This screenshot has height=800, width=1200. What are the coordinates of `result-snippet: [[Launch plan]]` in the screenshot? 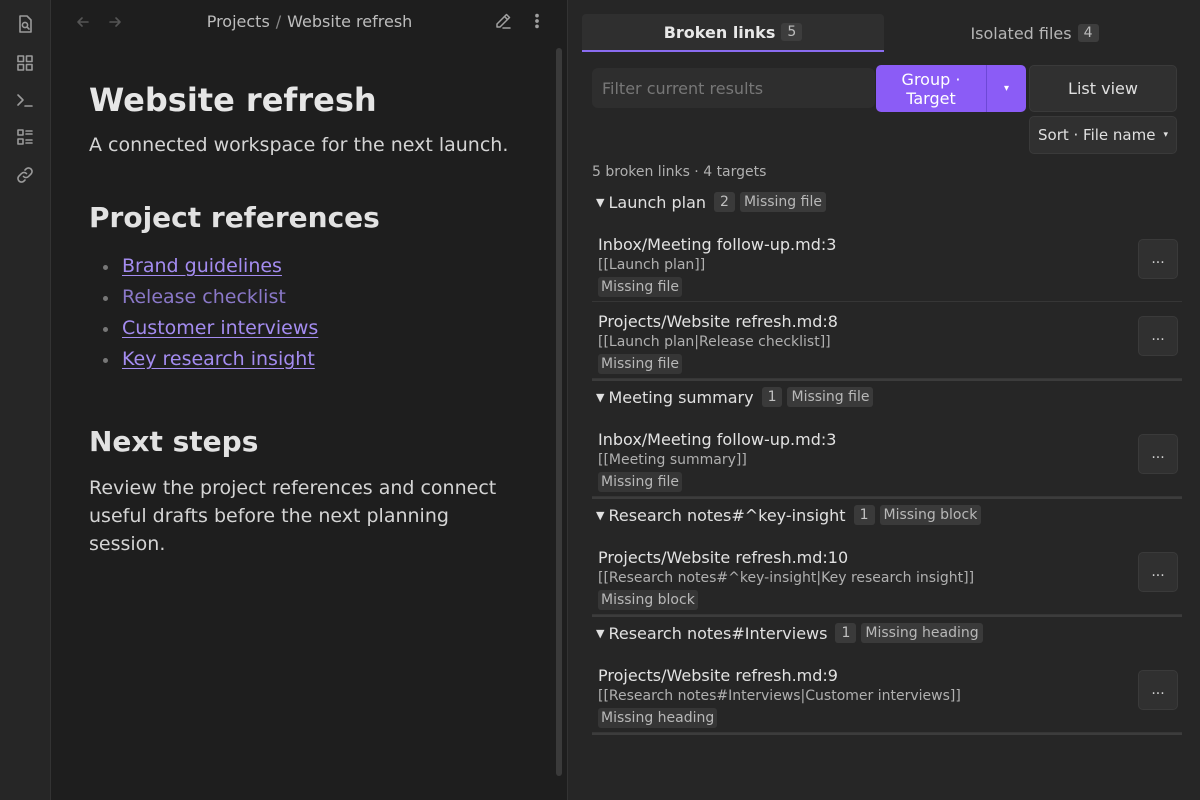 It's located at (652, 265).